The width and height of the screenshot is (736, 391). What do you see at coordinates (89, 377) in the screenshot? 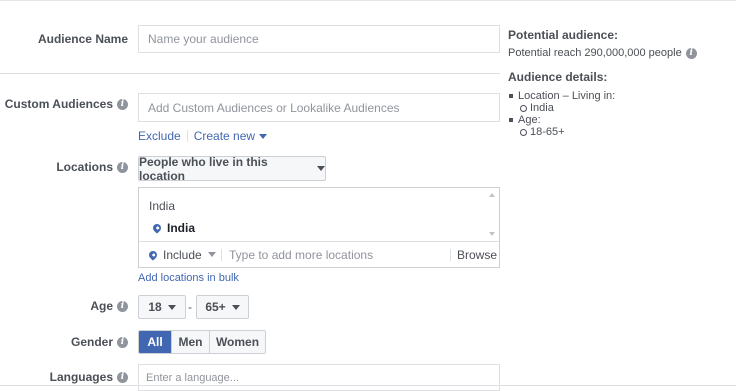
I see `languages-label: Languages i` at bounding box center [89, 377].